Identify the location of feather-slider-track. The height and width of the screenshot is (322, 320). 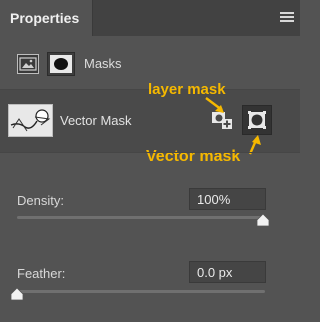
(141, 291).